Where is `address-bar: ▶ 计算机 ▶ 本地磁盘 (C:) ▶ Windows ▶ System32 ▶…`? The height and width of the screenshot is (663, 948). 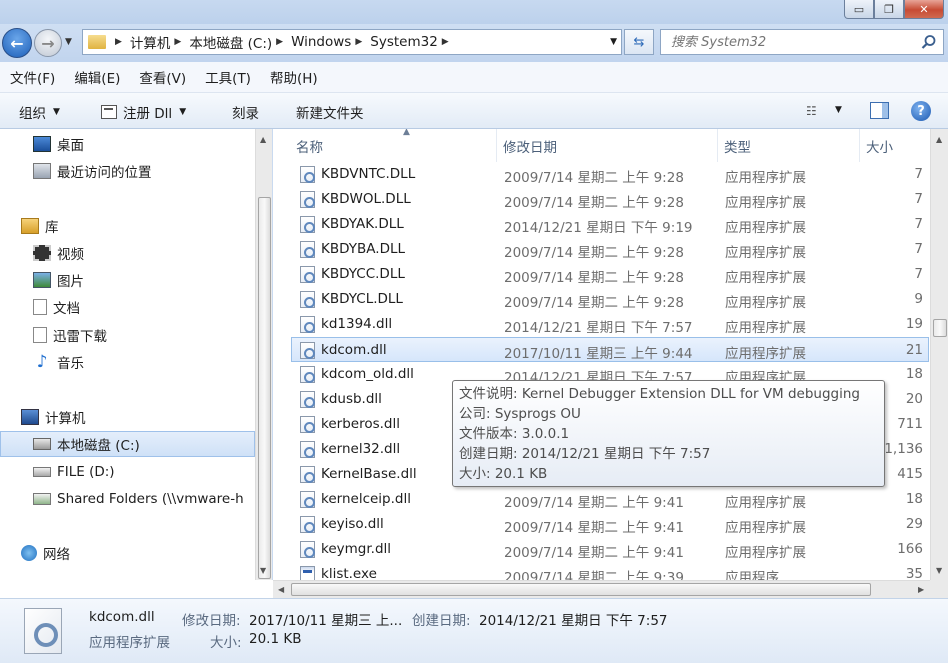
address-bar: ▶ 计算机 ▶ 本地磁盘 (C:) ▶ Windows ▶ System32 ▶… is located at coordinates (352, 42).